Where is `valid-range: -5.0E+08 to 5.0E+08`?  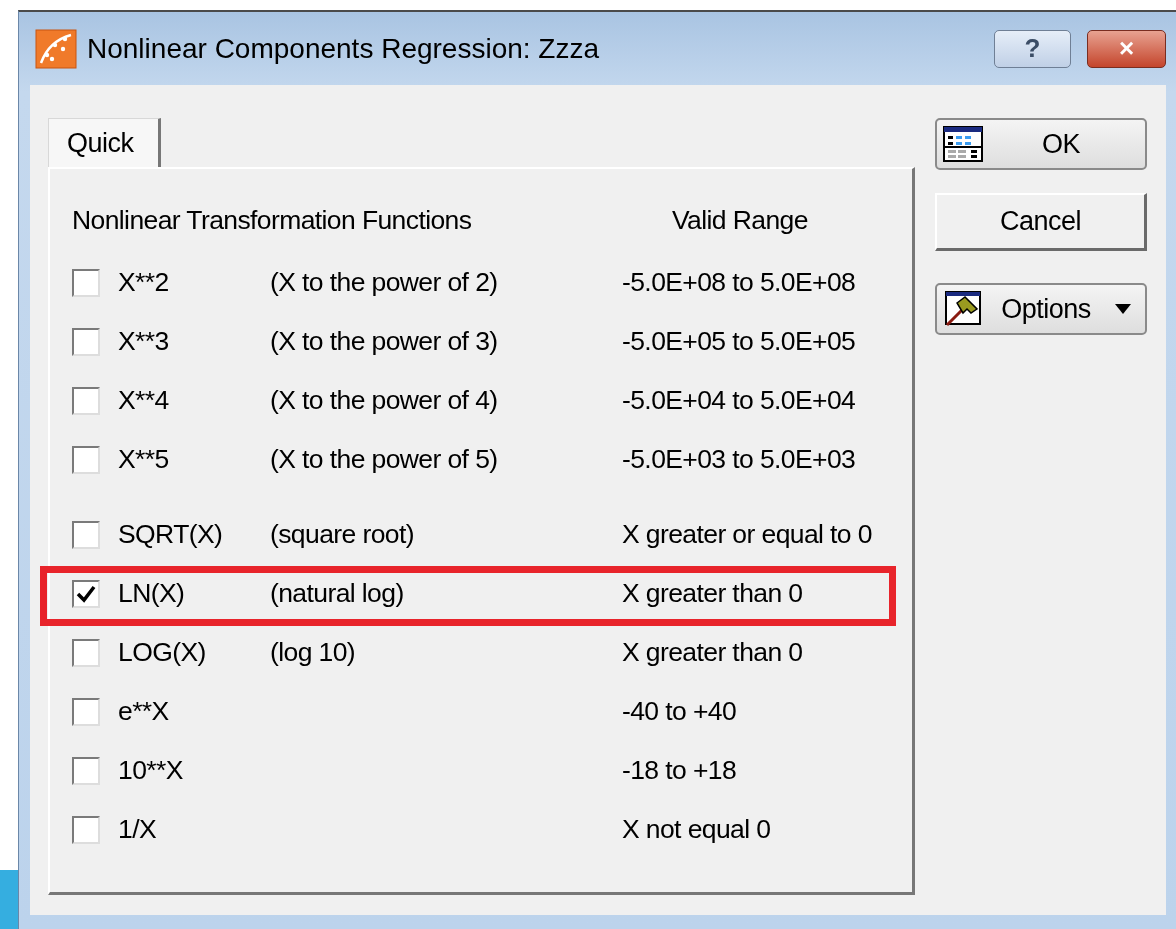 valid-range: -5.0E+08 to 5.0E+08 is located at coordinates (739, 282).